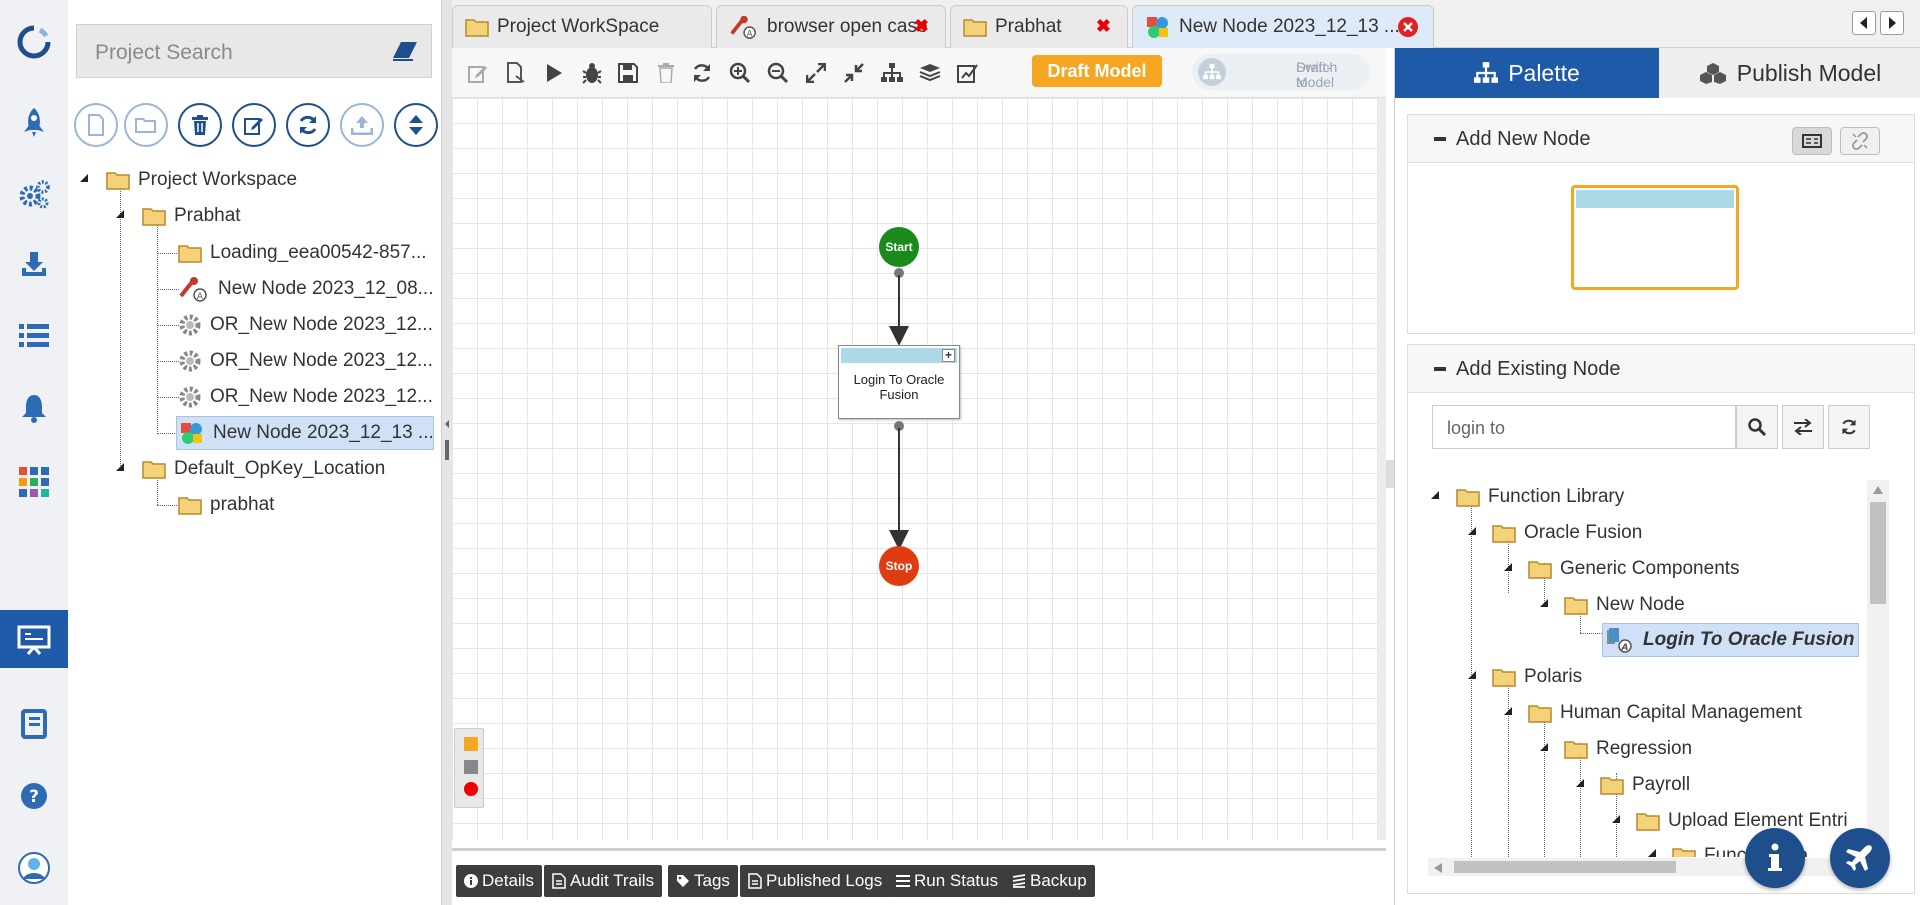 This screenshot has width=1920, height=905. What do you see at coordinates (34, 42) in the screenshot?
I see `opkey-logo-icon` at bounding box center [34, 42].